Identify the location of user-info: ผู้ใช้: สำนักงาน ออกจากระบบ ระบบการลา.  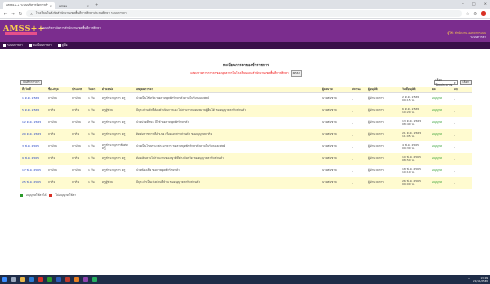
(467, 35).